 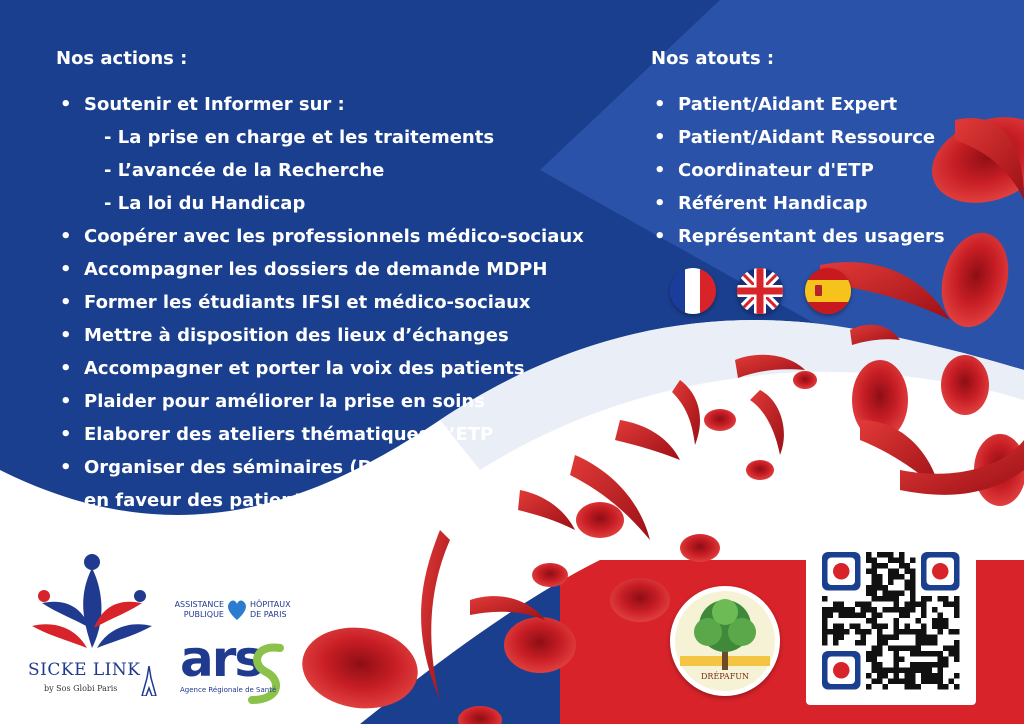 I want to click on action-item: Soutenir et Informer sur :, so click(x=321, y=104).